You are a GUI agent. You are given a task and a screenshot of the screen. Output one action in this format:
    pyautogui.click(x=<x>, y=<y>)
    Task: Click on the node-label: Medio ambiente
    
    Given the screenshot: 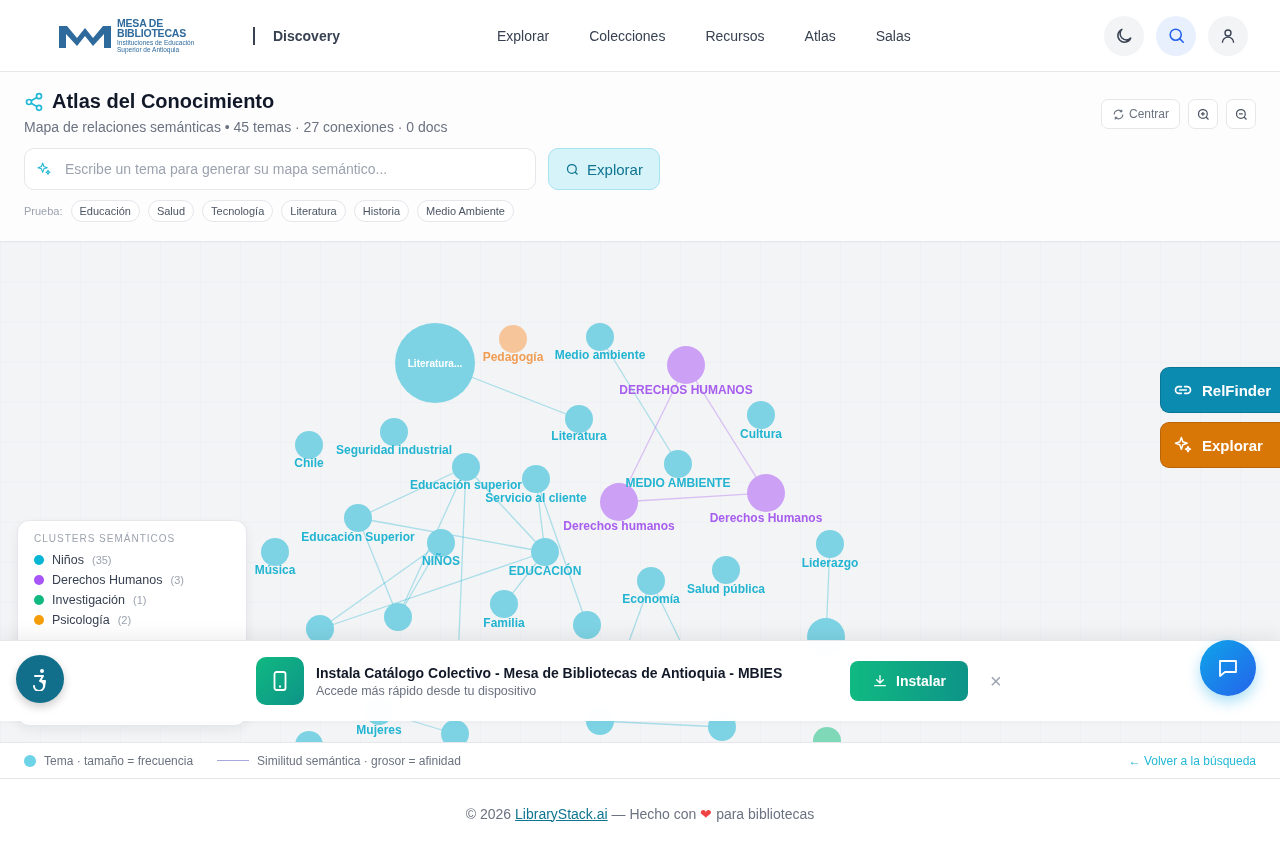 What is the action you would take?
    pyautogui.click(x=600, y=355)
    